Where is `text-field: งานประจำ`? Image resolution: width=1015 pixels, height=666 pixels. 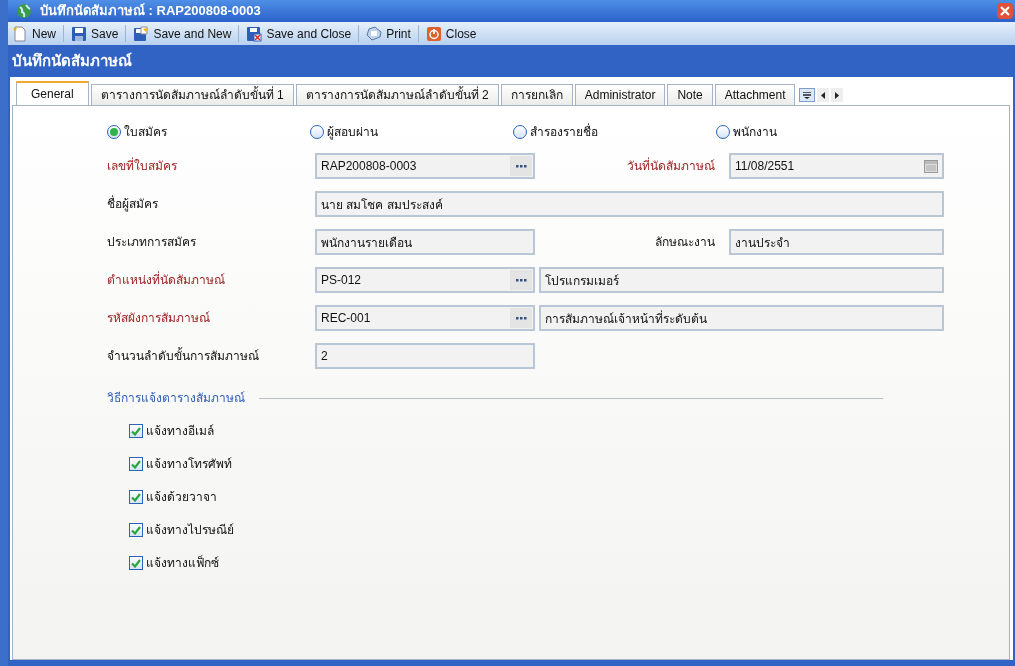
text-field: งานประจำ is located at coordinates (836, 242).